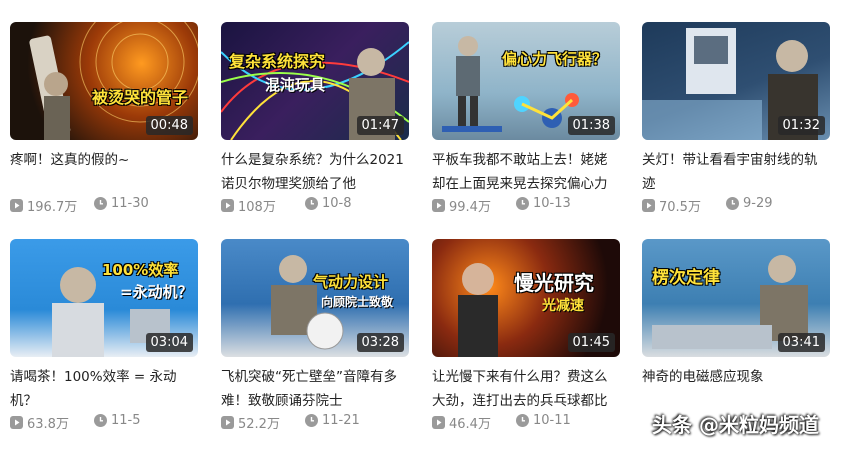 This screenshot has height=450, width=844. What do you see at coordinates (470, 424) in the screenshot?
I see `view-count: 46.4万` at bounding box center [470, 424].